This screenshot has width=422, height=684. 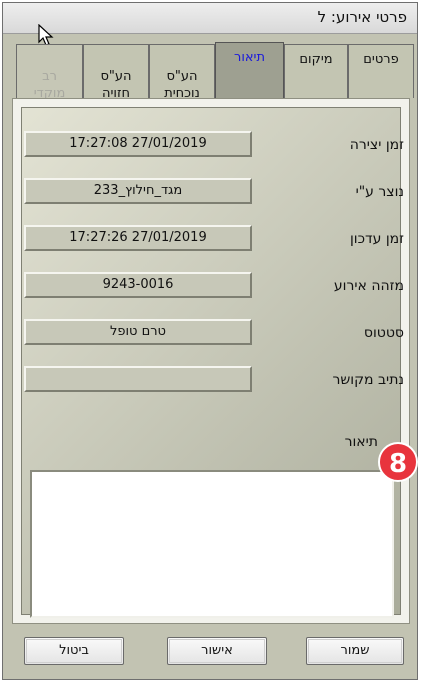 I want to click on updated-time-field: 27/01/2019 17:27:26, so click(x=138, y=238).